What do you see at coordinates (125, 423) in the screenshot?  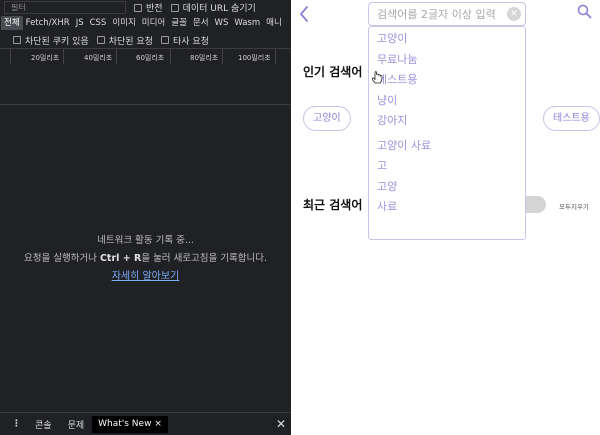 I see `tab-whats-new-label: What's New` at bounding box center [125, 423].